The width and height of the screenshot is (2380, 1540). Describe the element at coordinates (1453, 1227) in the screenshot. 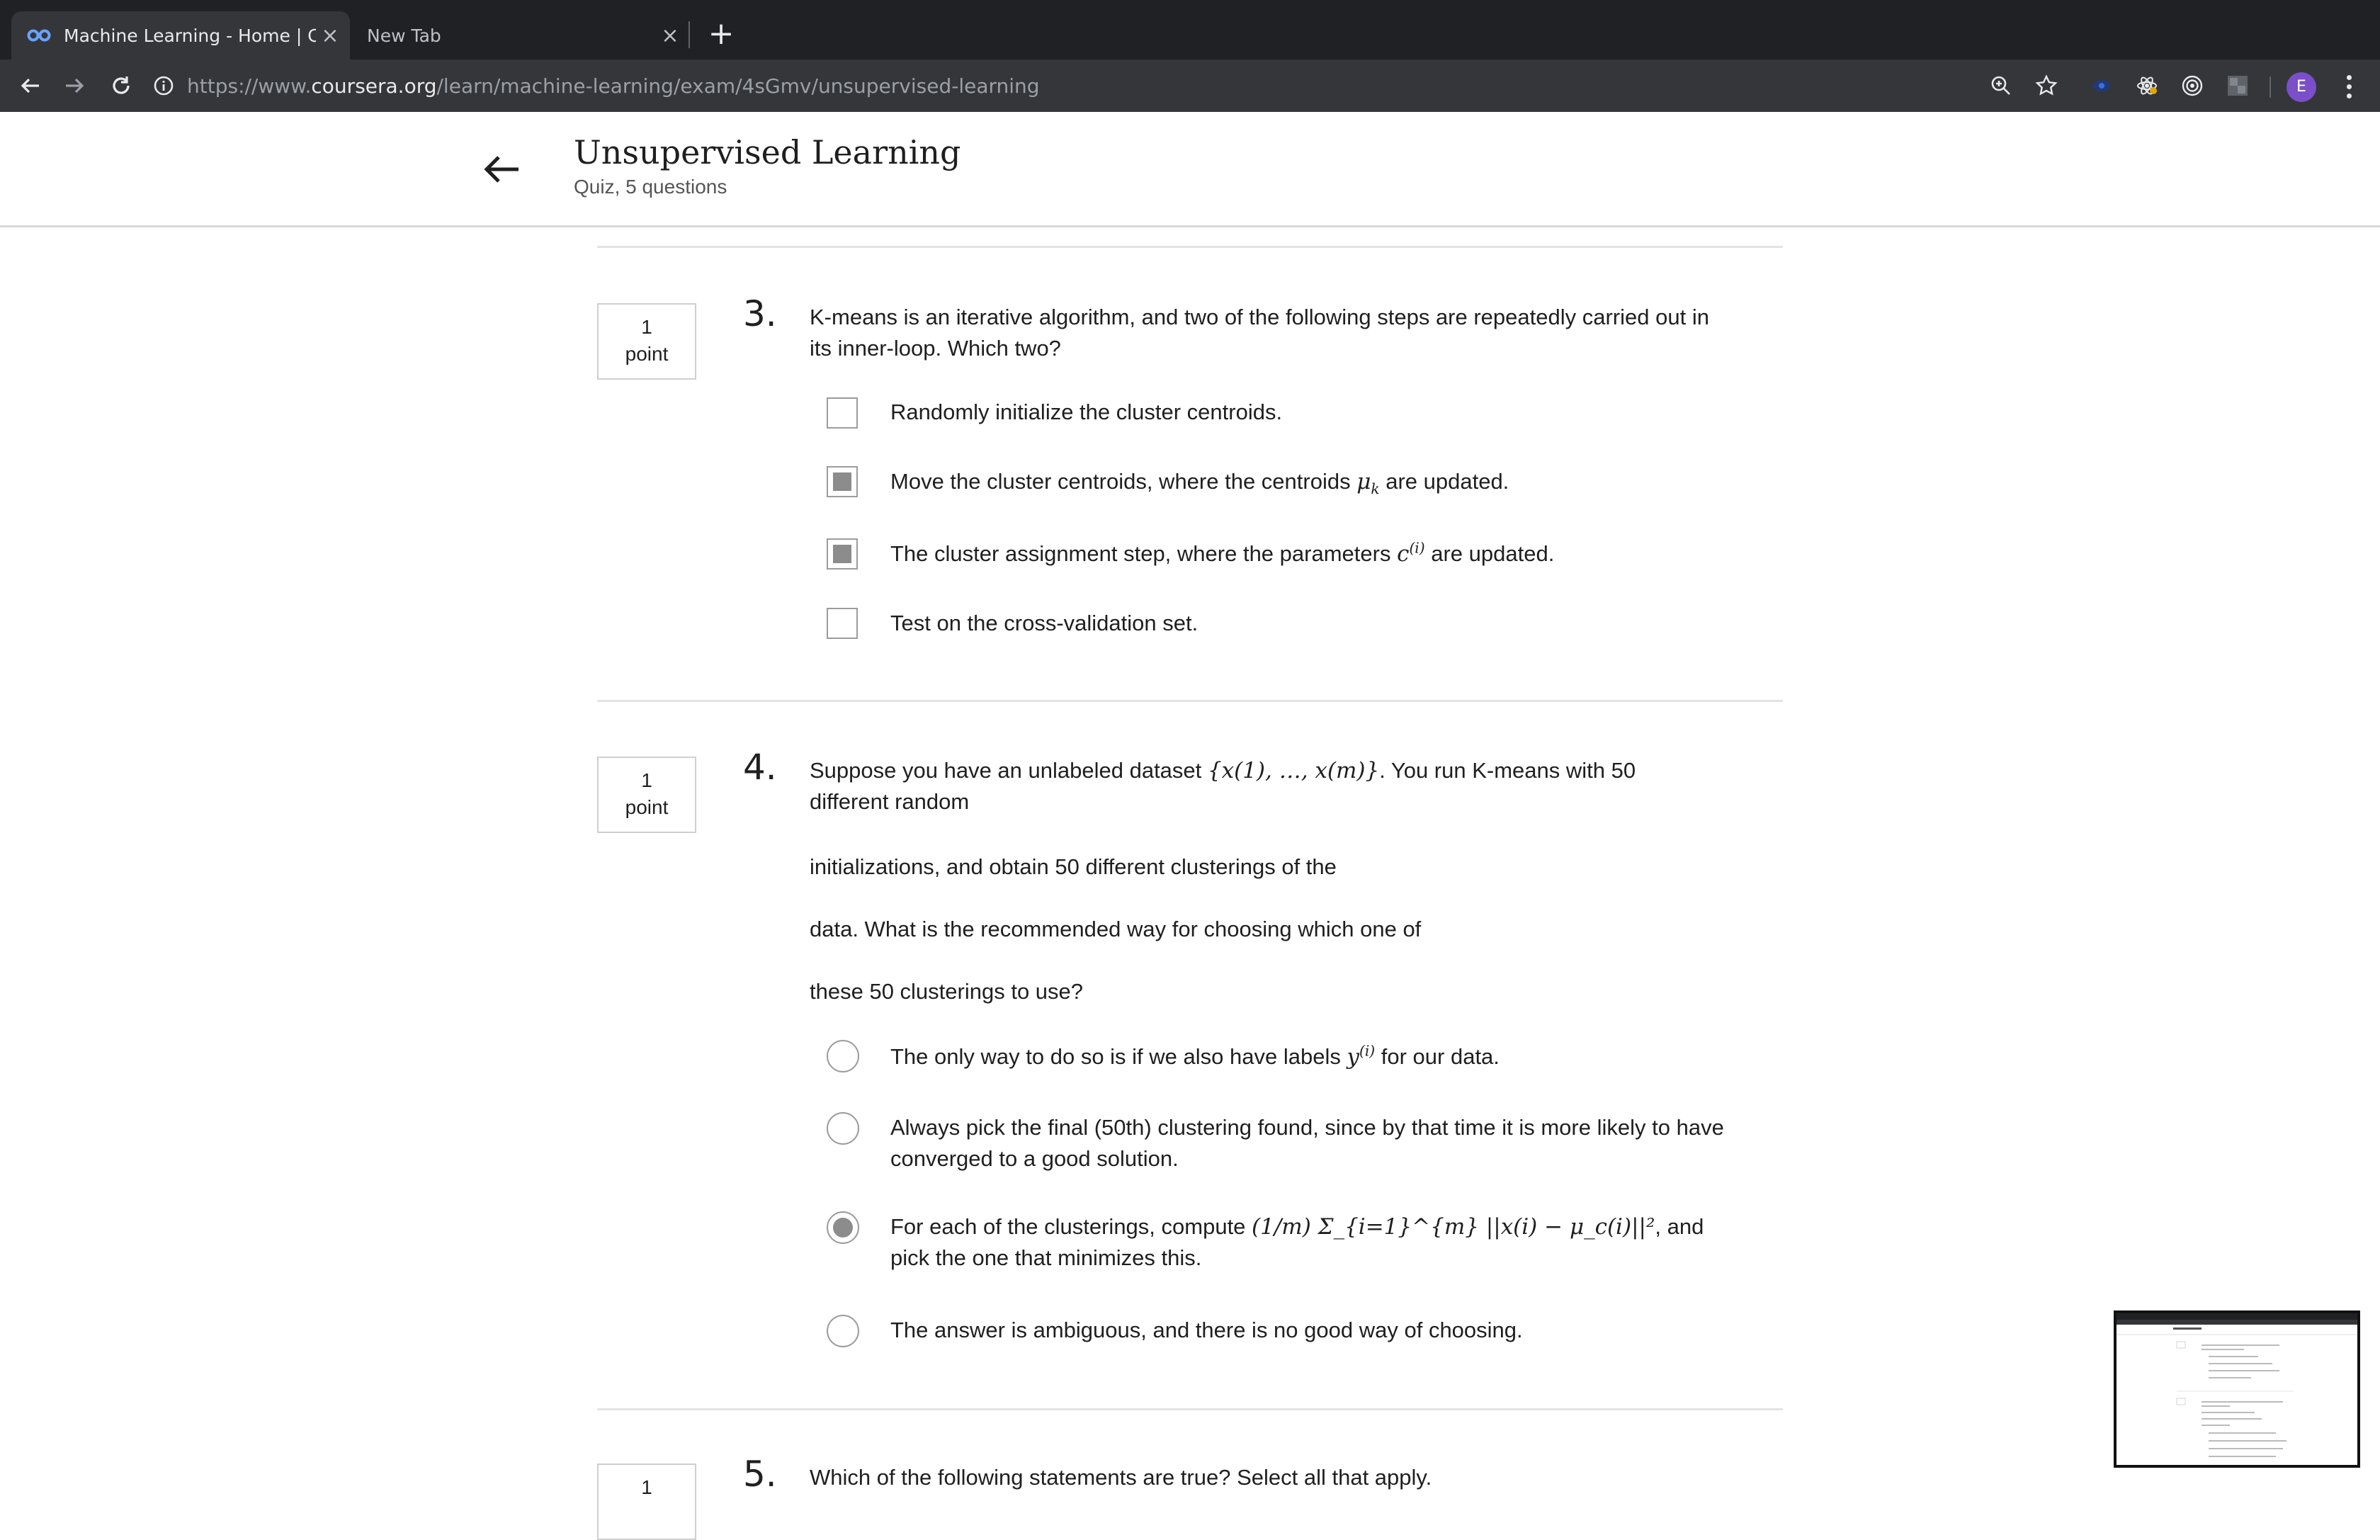

I see `cost-formula: (1/m) Σ_{i=1}^{m} ||x(i) − μ_c(i)||²` at that location.